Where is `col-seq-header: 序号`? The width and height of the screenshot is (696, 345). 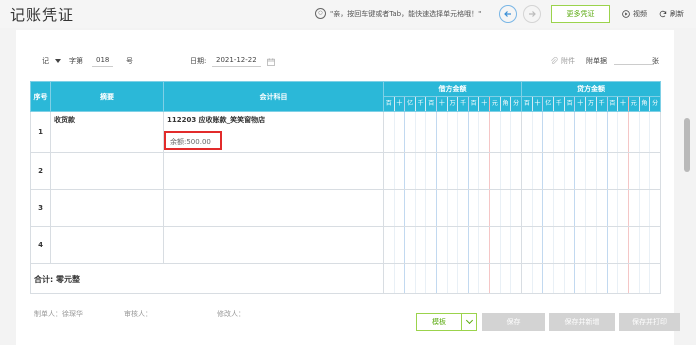
col-seq-header: 序号 is located at coordinates (40, 96).